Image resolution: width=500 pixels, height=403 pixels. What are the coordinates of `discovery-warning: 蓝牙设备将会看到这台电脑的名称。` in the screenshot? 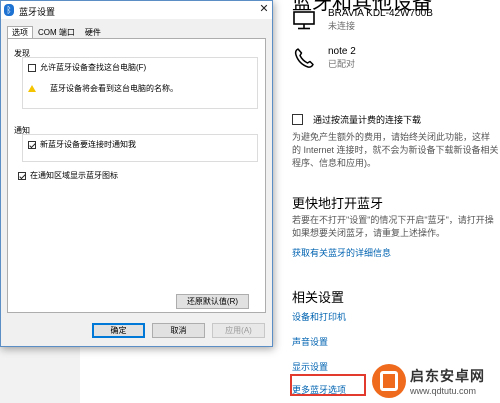 It's located at (103, 88).